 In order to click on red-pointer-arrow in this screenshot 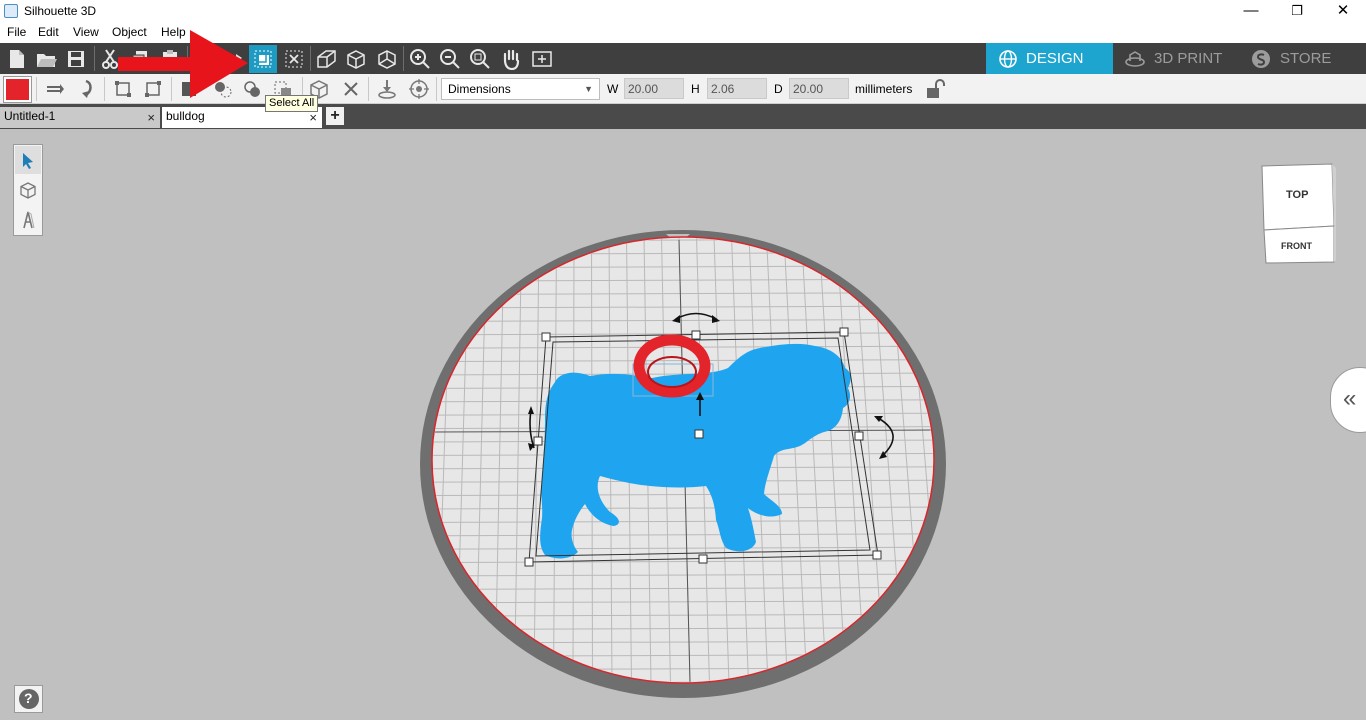, I will do `click(183, 64)`.